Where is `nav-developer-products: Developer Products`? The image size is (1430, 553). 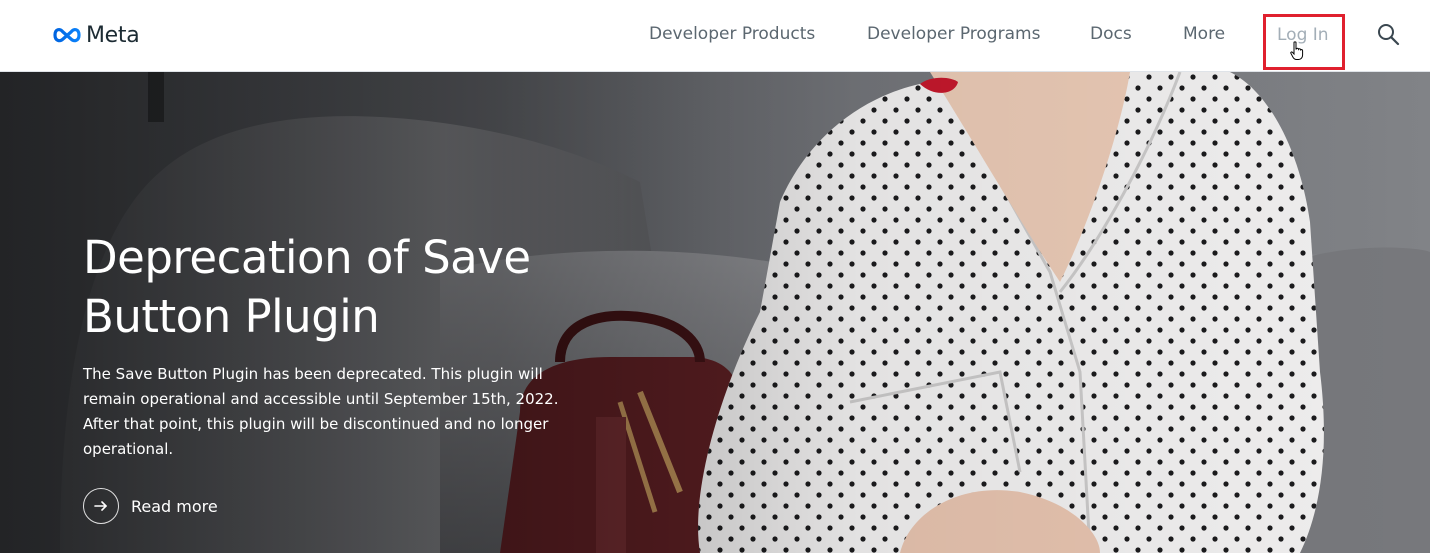
nav-developer-products: Developer Products is located at coordinates (732, 34).